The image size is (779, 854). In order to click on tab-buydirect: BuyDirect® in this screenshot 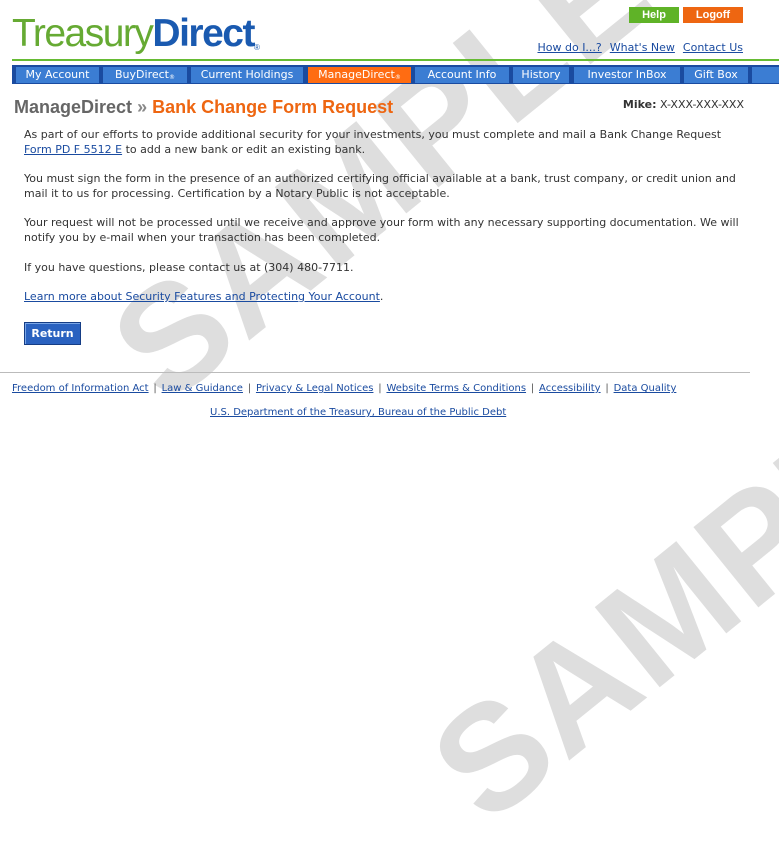, I will do `click(145, 75)`.